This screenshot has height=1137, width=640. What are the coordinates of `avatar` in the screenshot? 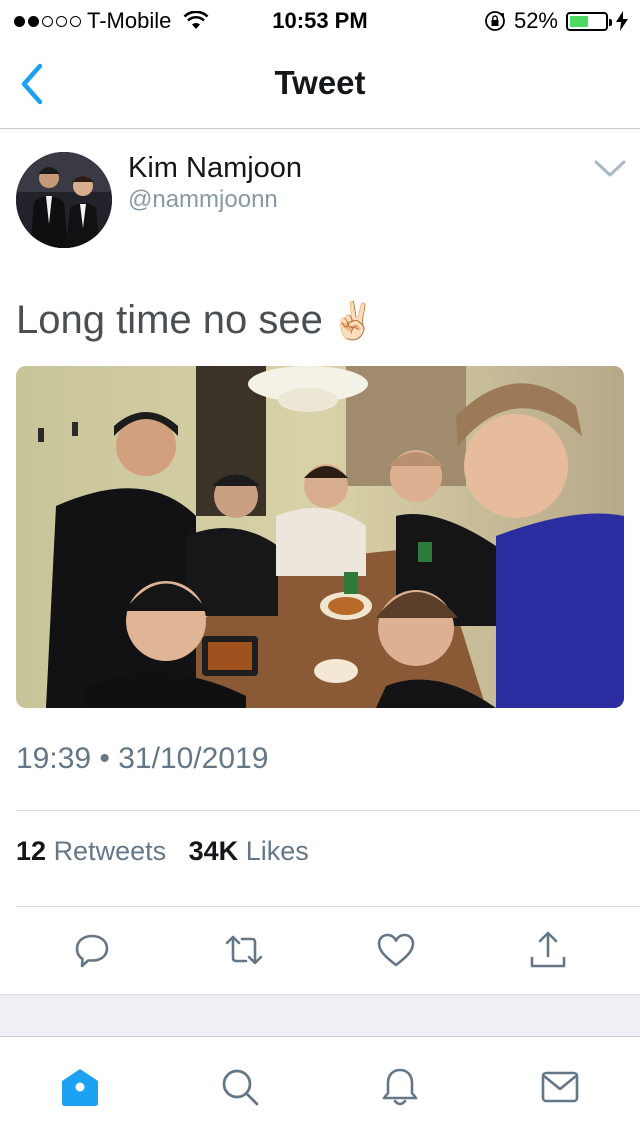 It's located at (64, 200).